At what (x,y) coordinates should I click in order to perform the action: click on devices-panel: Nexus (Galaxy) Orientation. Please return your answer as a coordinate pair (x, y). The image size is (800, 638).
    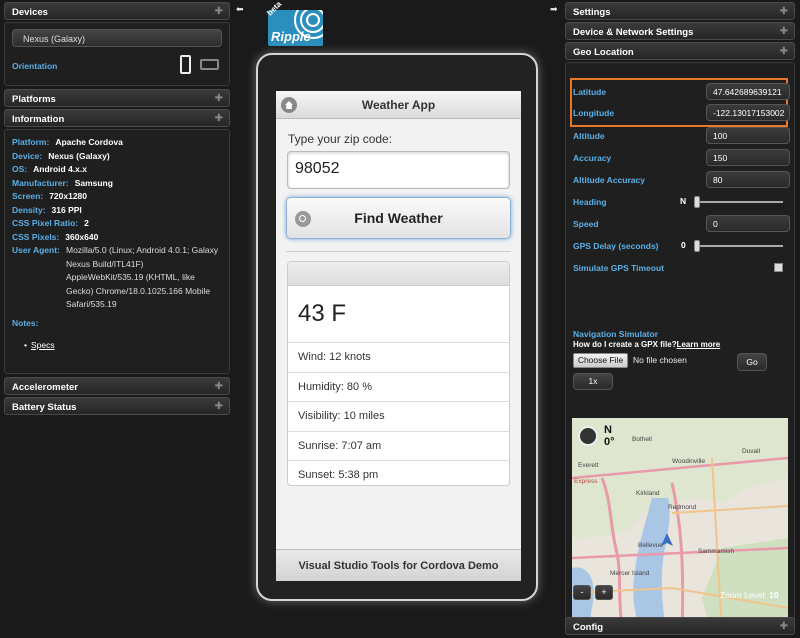
    Looking at the image, I should click on (117, 54).